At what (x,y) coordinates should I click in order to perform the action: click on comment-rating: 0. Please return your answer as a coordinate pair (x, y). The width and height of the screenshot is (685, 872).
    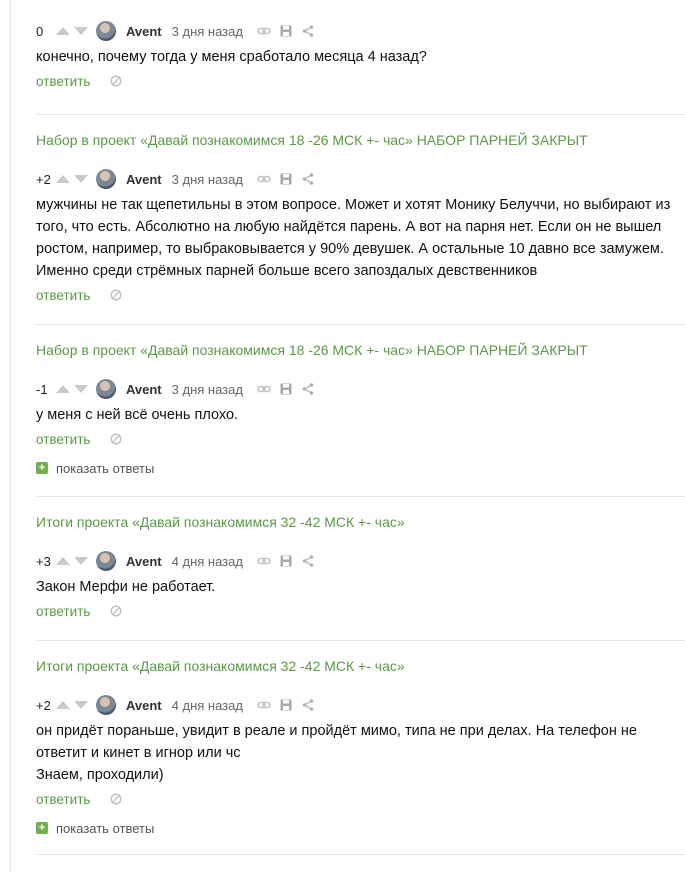
    Looking at the image, I should click on (40, 31).